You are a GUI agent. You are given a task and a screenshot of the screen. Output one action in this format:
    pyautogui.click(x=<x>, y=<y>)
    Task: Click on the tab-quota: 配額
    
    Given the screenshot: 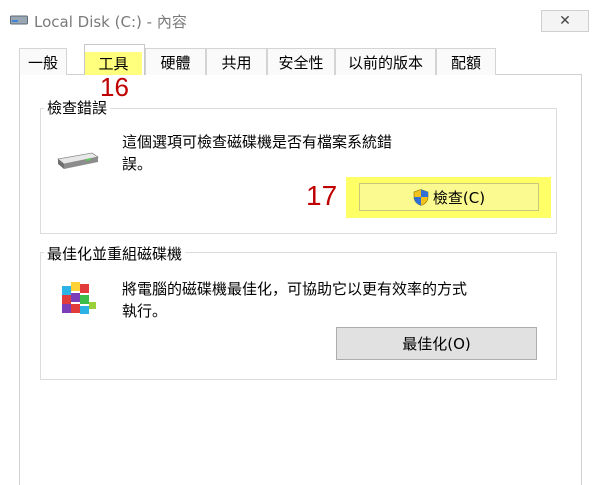 What is the action you would take?
    pyautogui.click(x=466, y=61)
    